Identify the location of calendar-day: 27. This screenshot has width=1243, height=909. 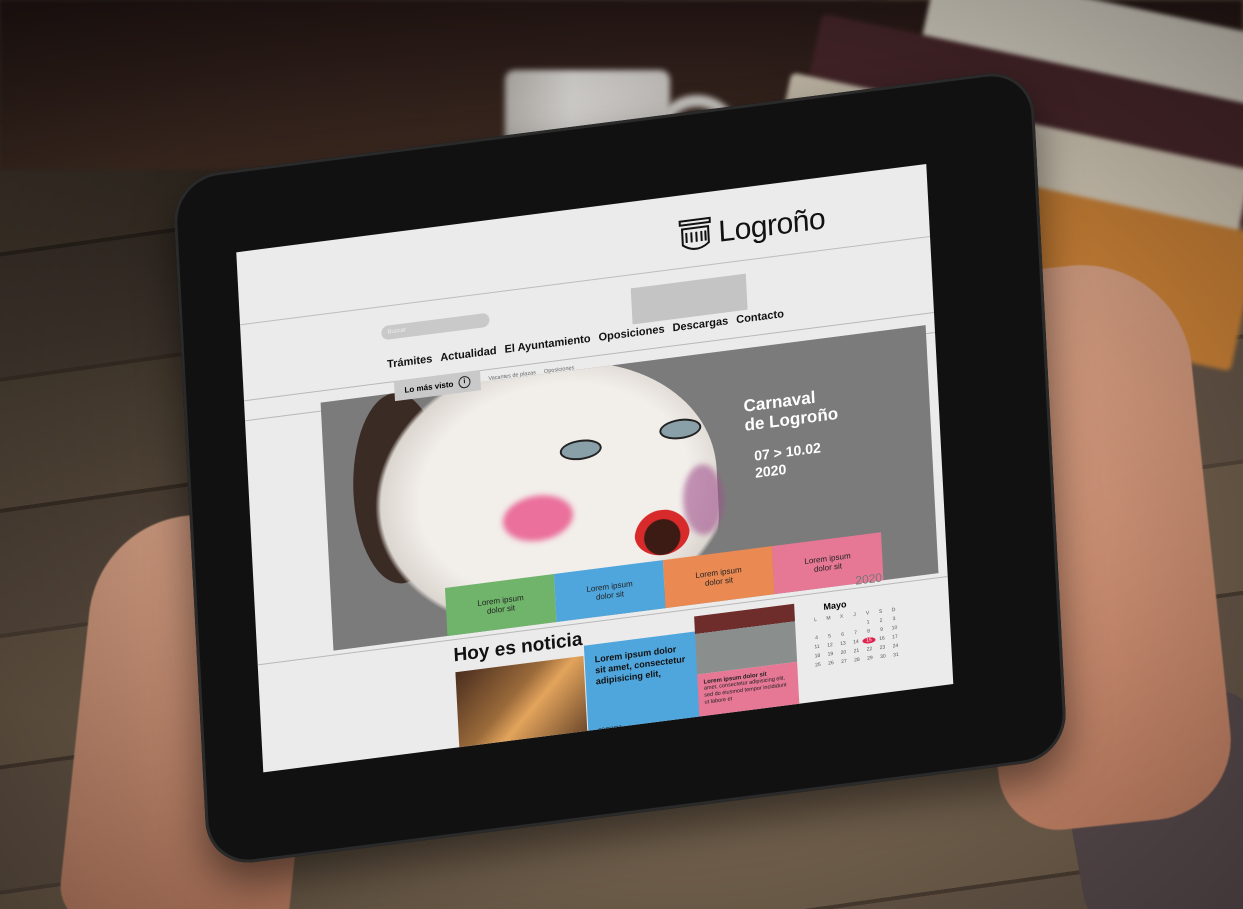
(843, 662).